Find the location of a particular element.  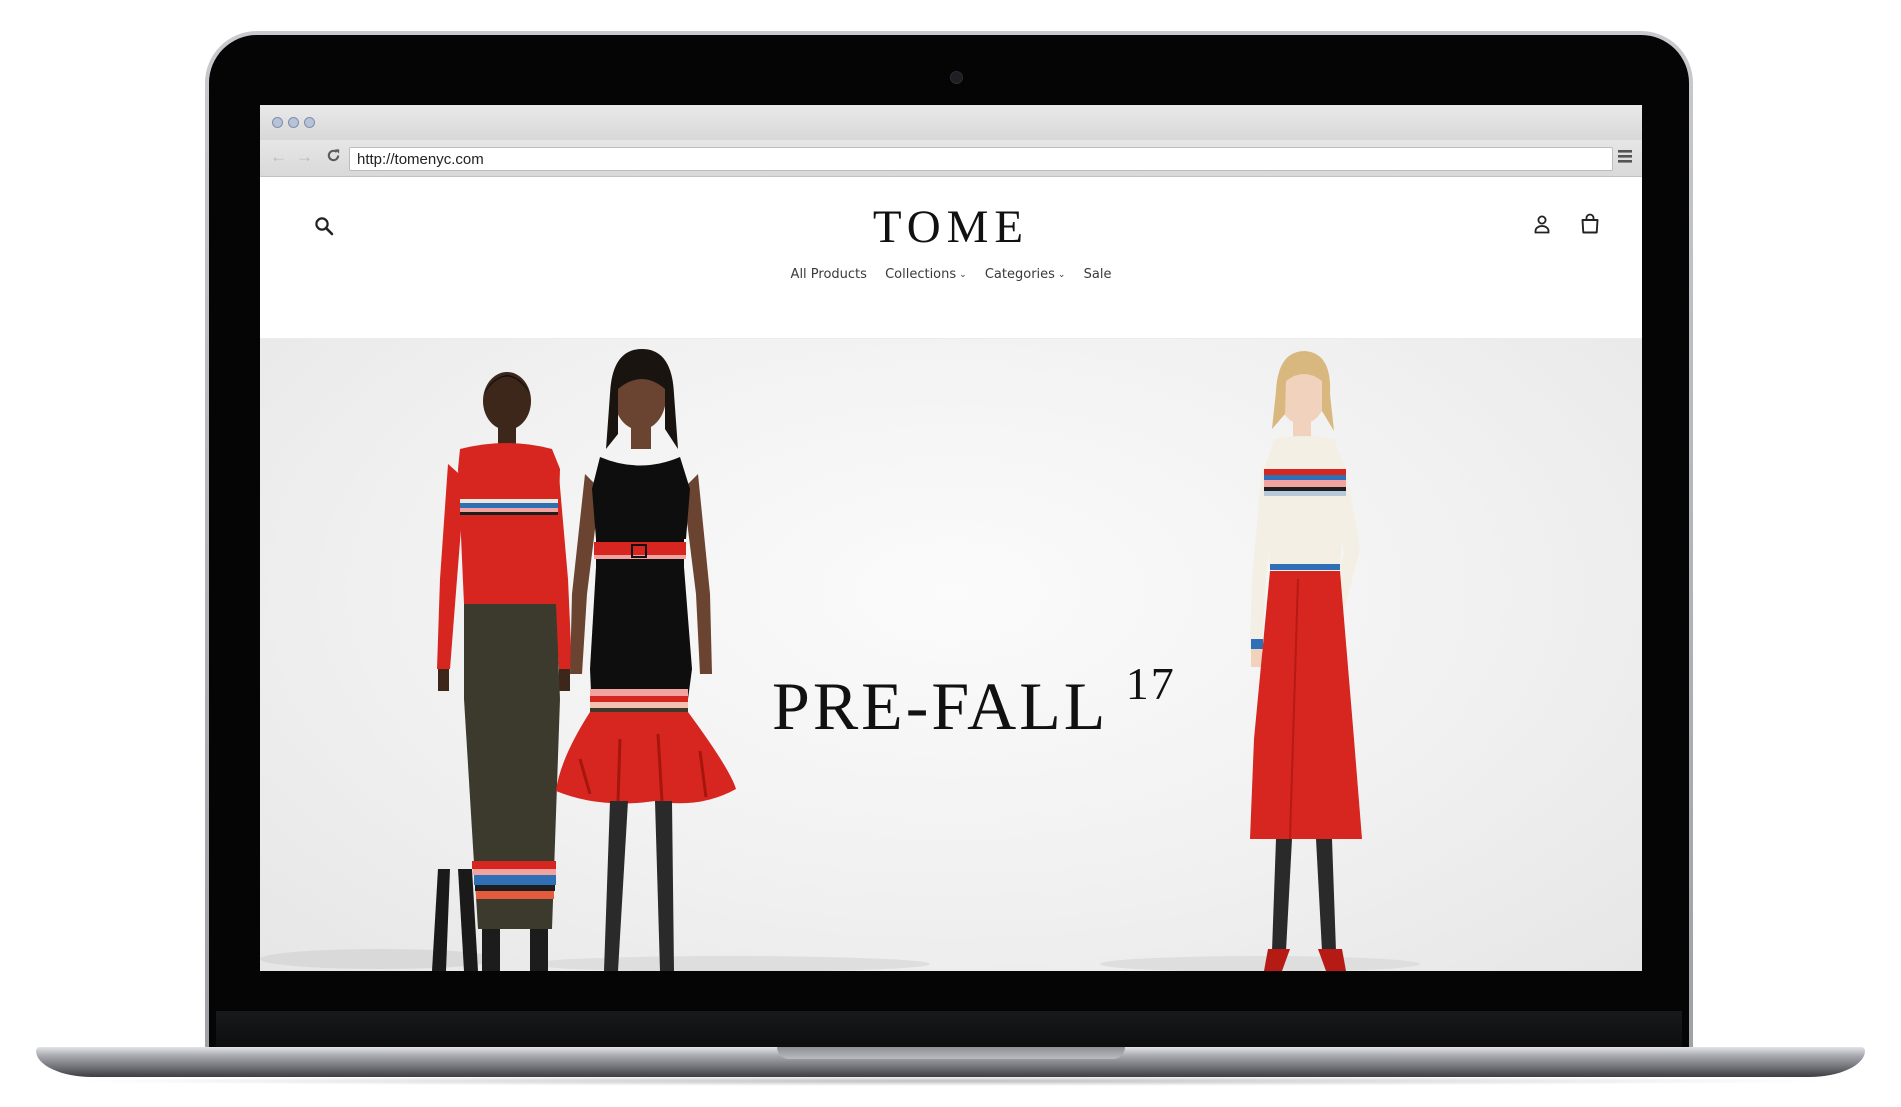

laptop-notch is located at coordinates (951, 1053).